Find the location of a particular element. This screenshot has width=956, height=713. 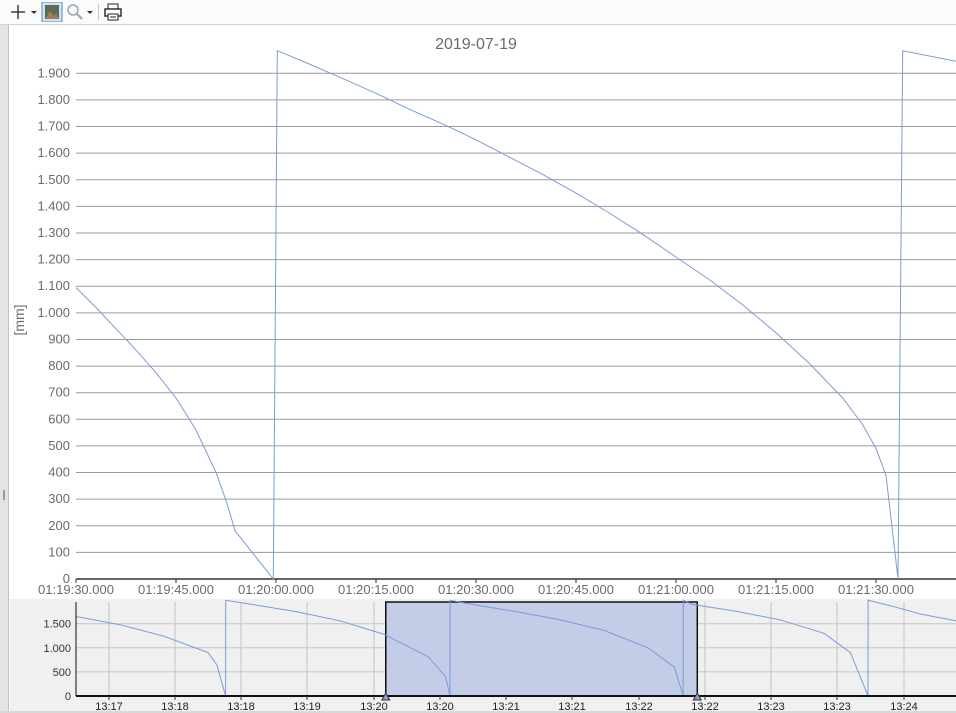

navigator-y-tick-label: 0 is located at coordinates (68, 697).